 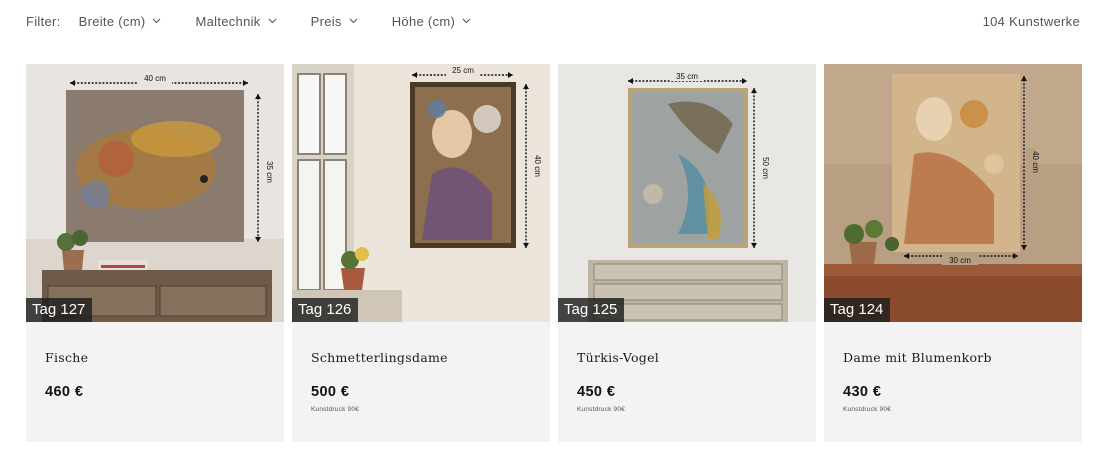 I want to click on filter-label: Filter:, so click(x=43, y=21).